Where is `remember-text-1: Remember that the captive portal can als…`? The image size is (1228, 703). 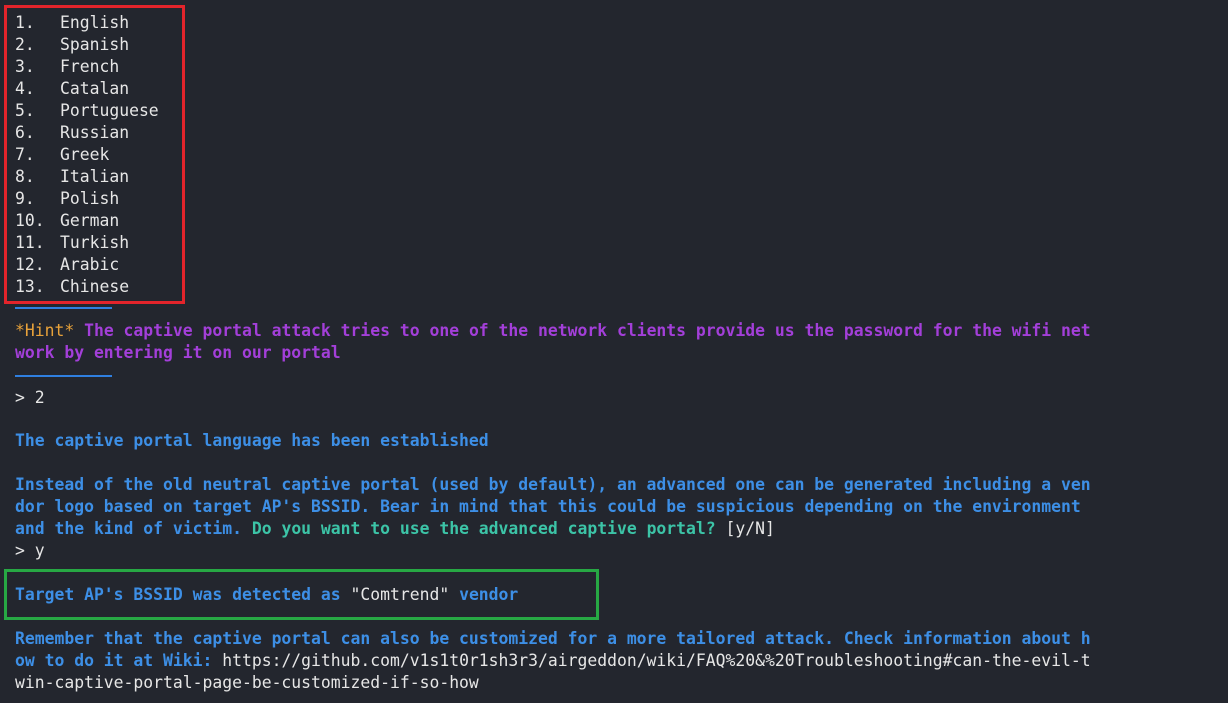 remember-text-1: Remember that the captive portal can als… is located at coordinates (553, 638).